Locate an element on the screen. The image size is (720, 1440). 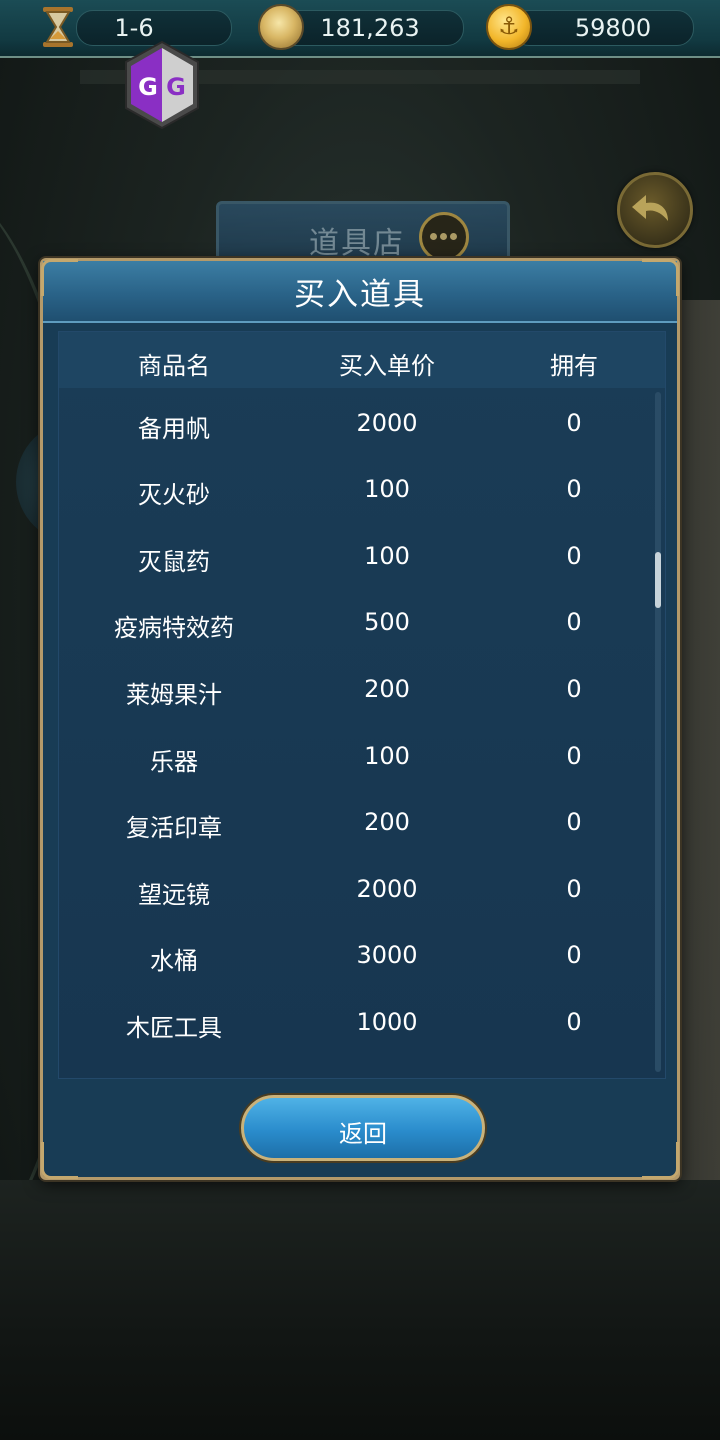
scrollbar-thumb is located at coordinates (658, 580).